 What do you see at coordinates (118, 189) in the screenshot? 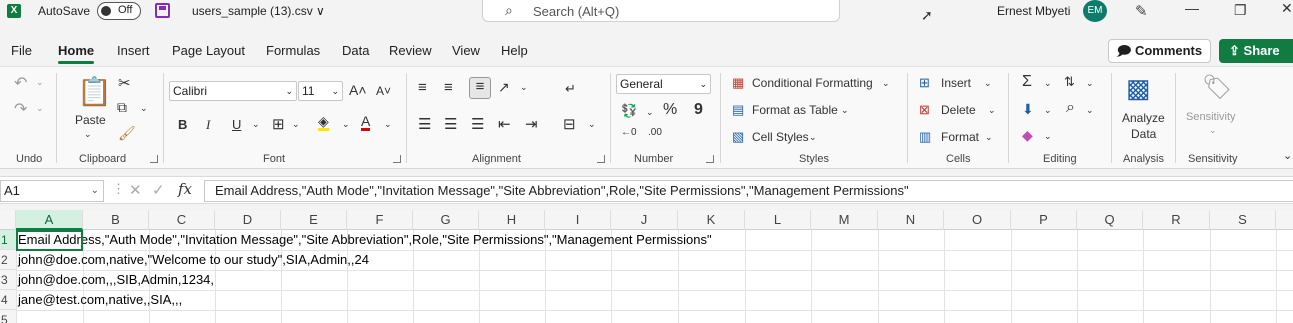
I see `formula-bar-handle-icon: ⋮` at bounding box center [118, 189].